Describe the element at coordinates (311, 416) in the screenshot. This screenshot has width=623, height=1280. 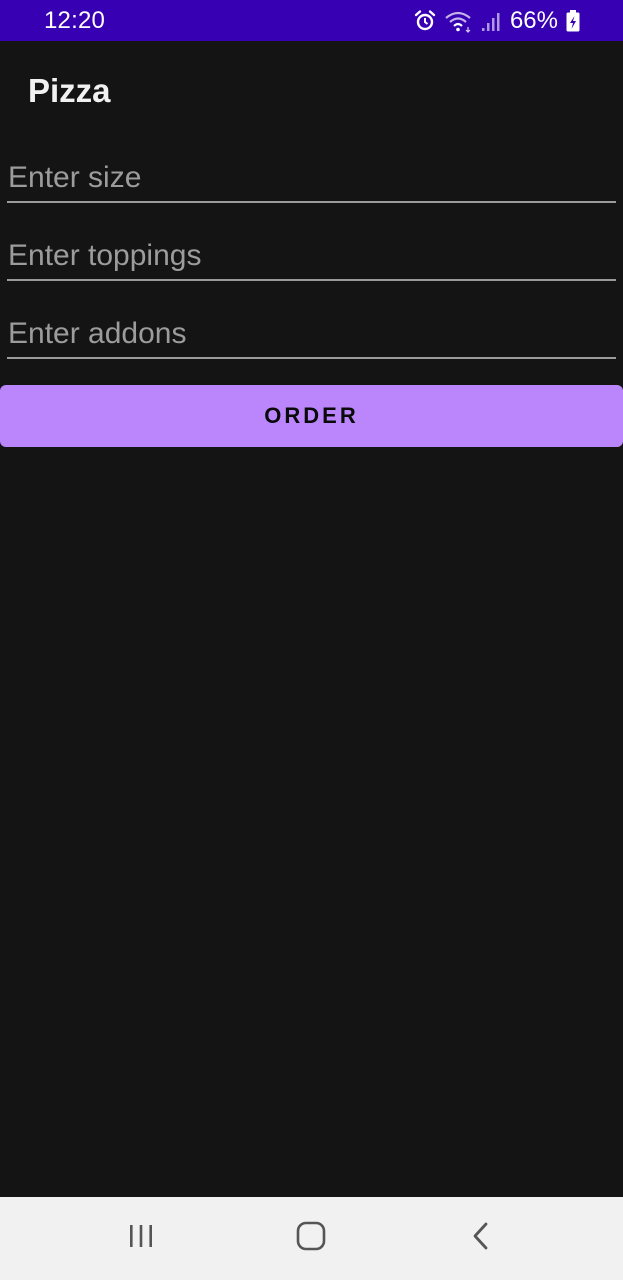
I see `order-button: ORDER` at that location.